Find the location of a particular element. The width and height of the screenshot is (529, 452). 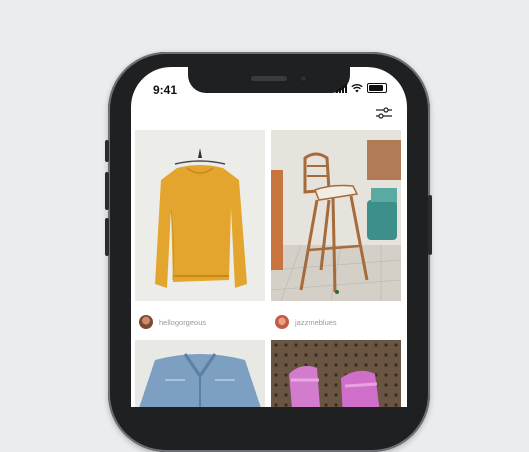

speaker-grill is located at coordinates (269, 78).